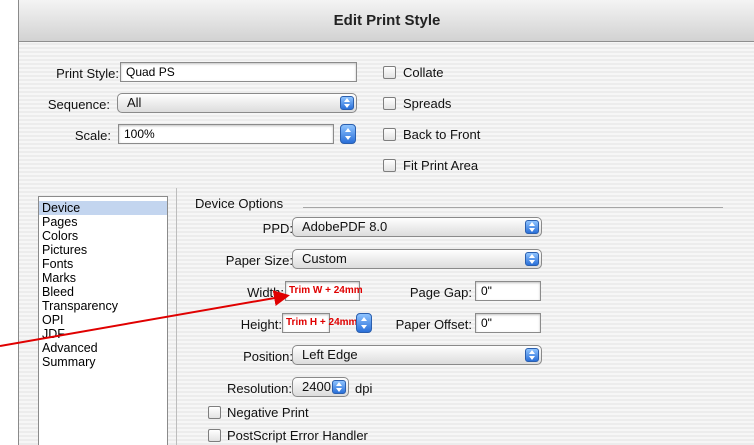 The image size is (754, 445). What do you see at coordinates (423, 72) in the screenshot?
I see `collate-label: Collate` at bounding box center [423, 72].